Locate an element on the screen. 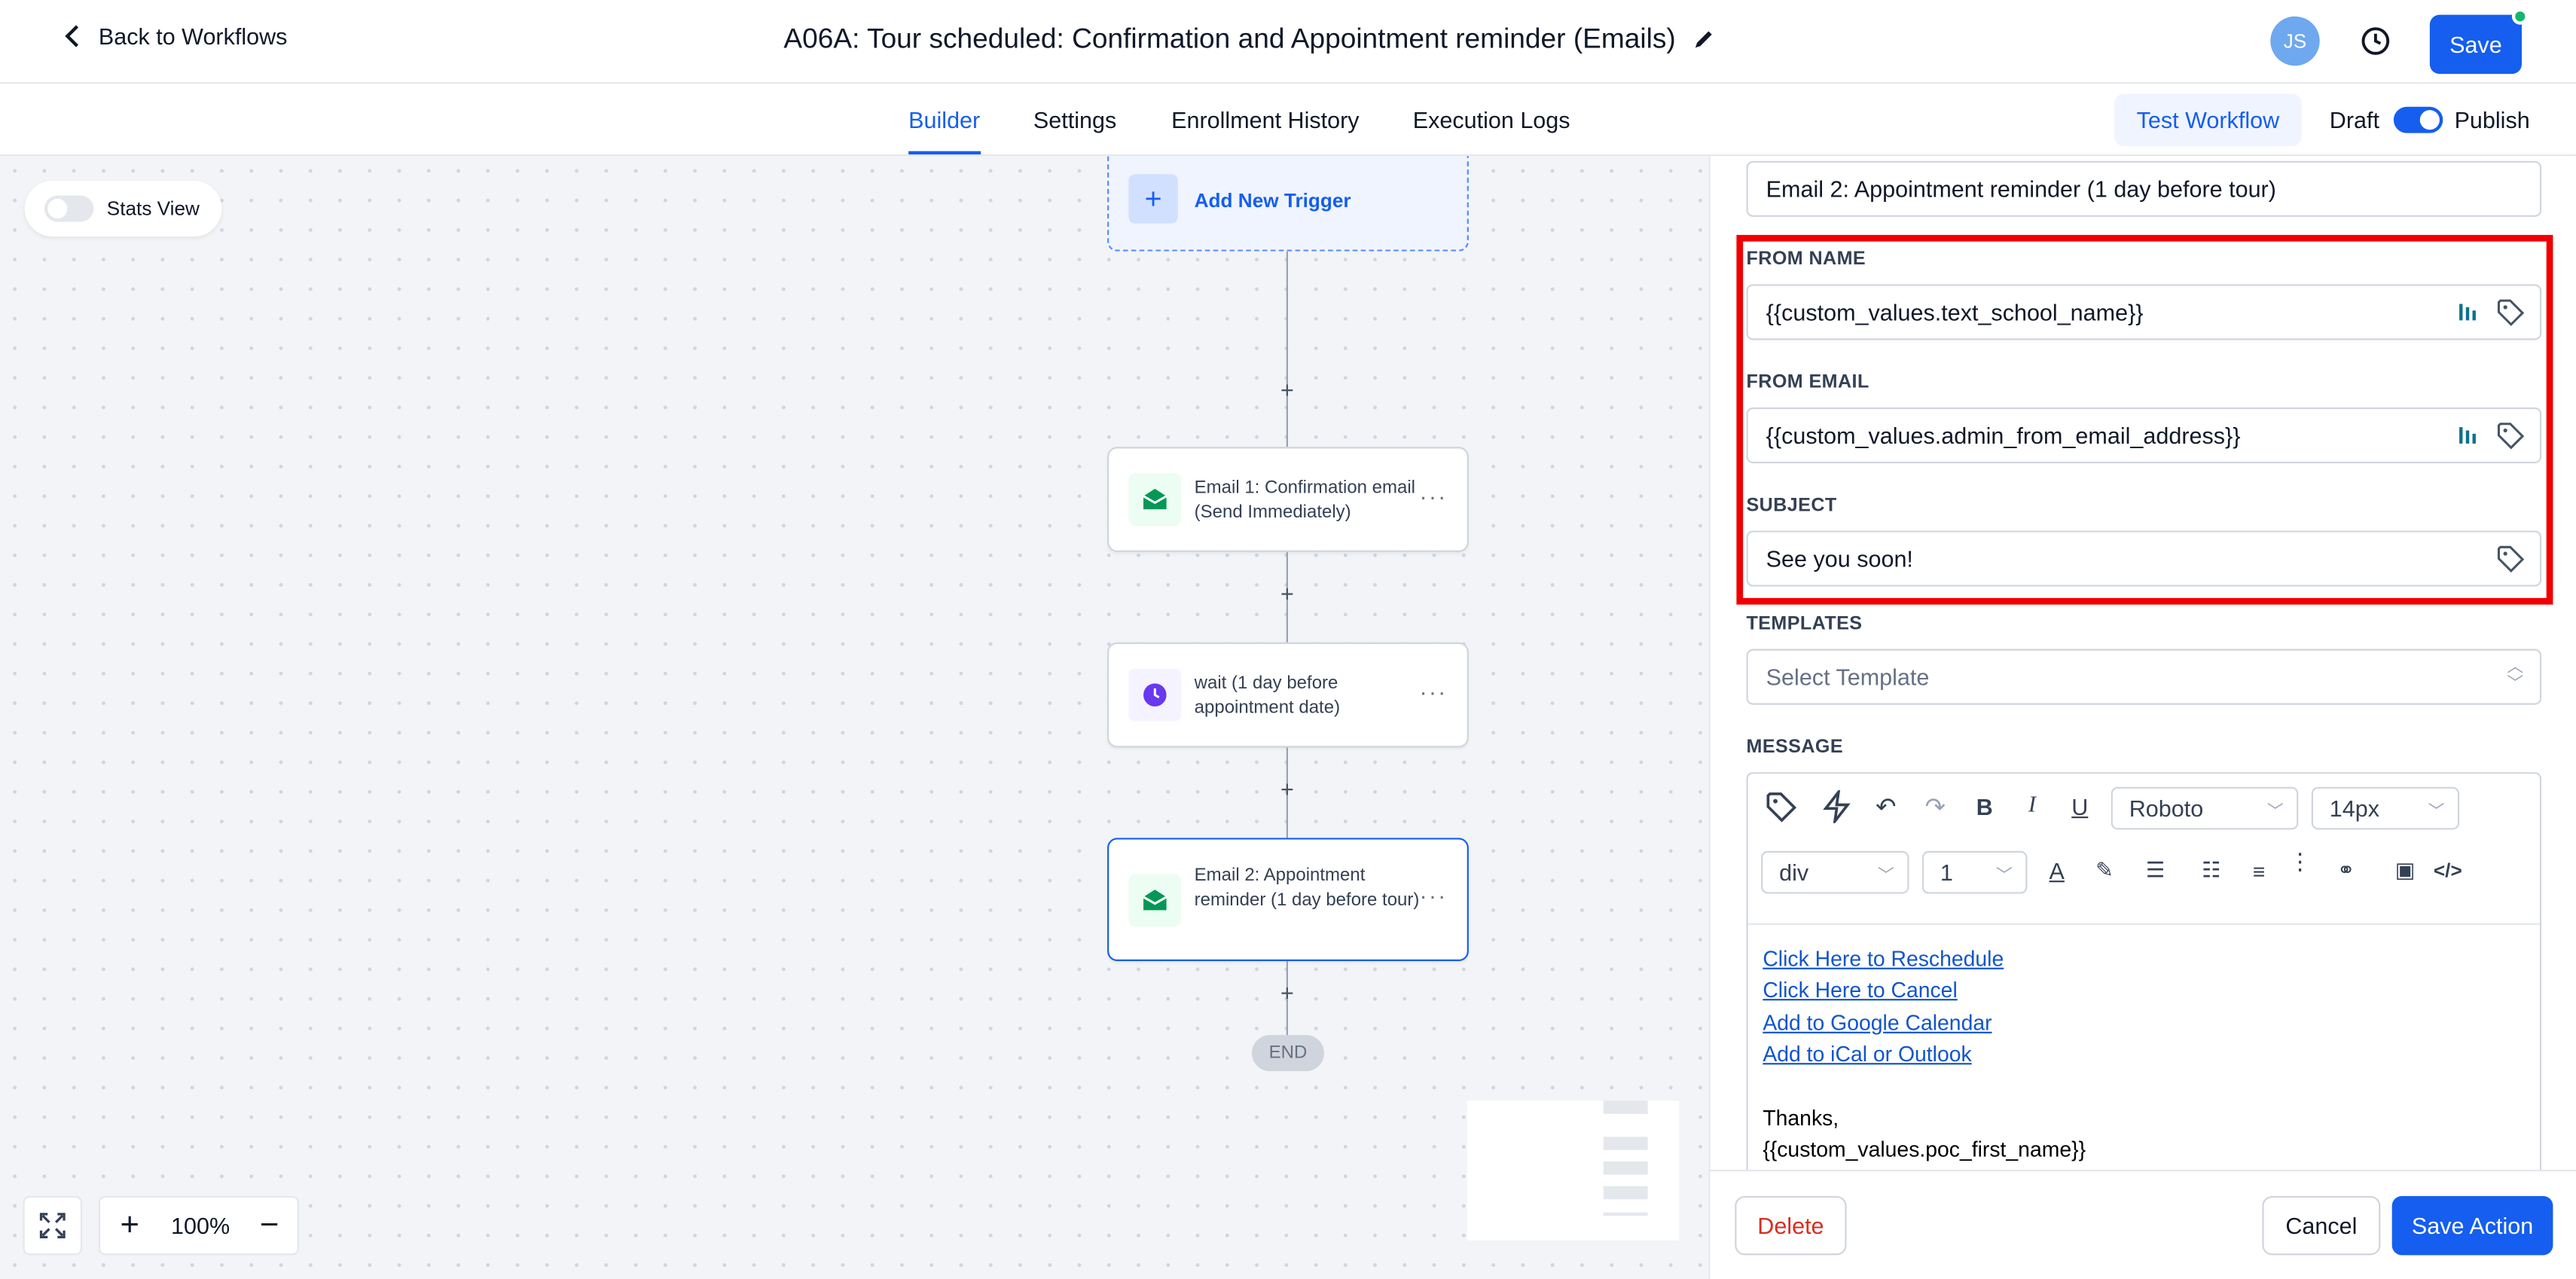 The image size is (2576, 1279). more-vertical-icon: ⋮ is located at coordinates (2301, 861).